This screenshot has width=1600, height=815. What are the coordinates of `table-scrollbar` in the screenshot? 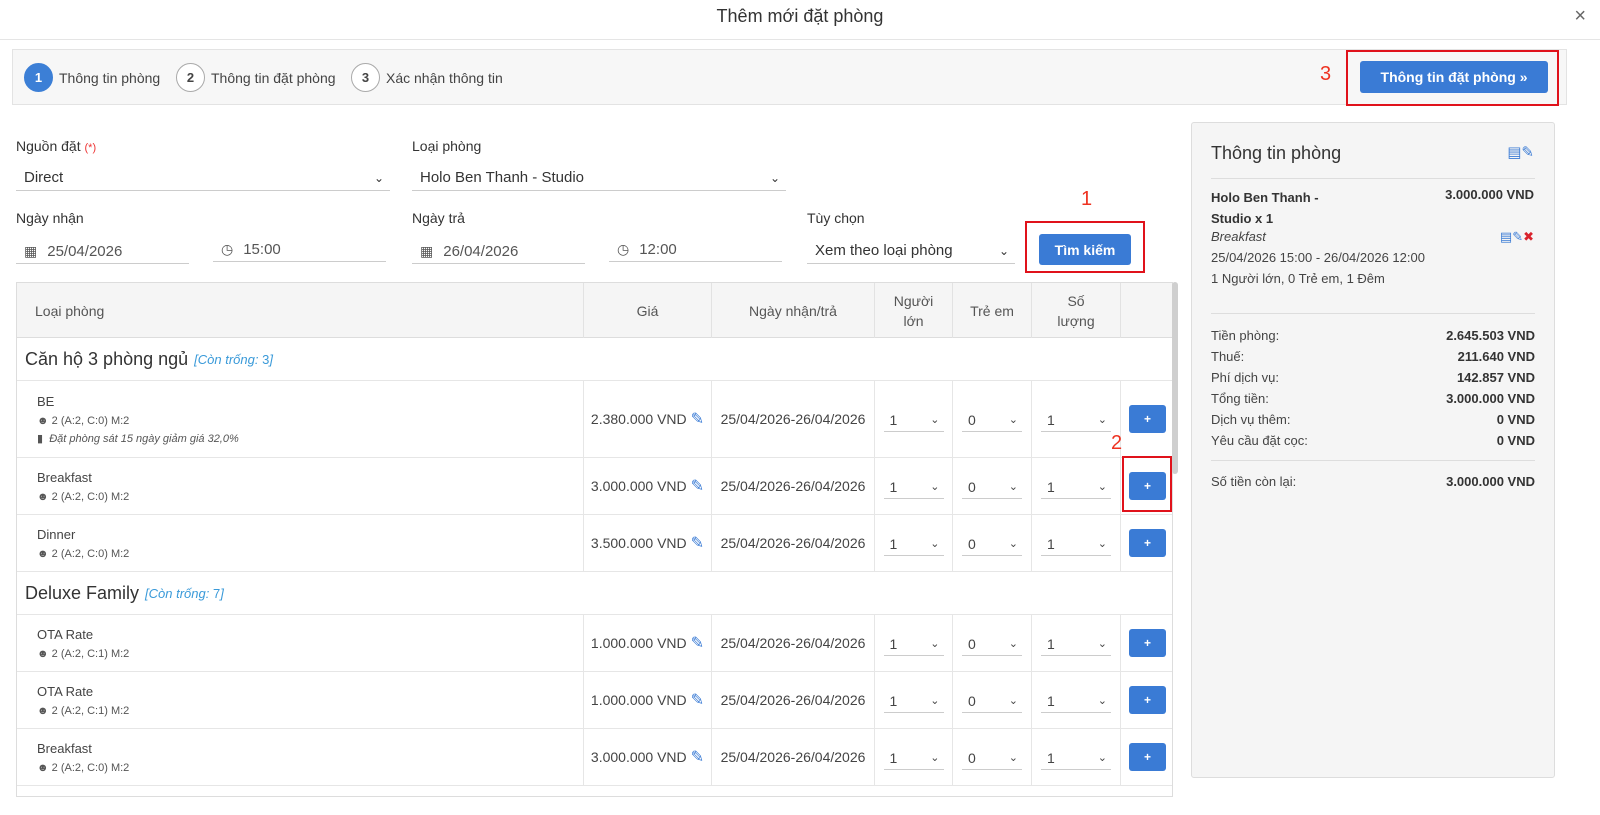 It's located at (1175, 378).